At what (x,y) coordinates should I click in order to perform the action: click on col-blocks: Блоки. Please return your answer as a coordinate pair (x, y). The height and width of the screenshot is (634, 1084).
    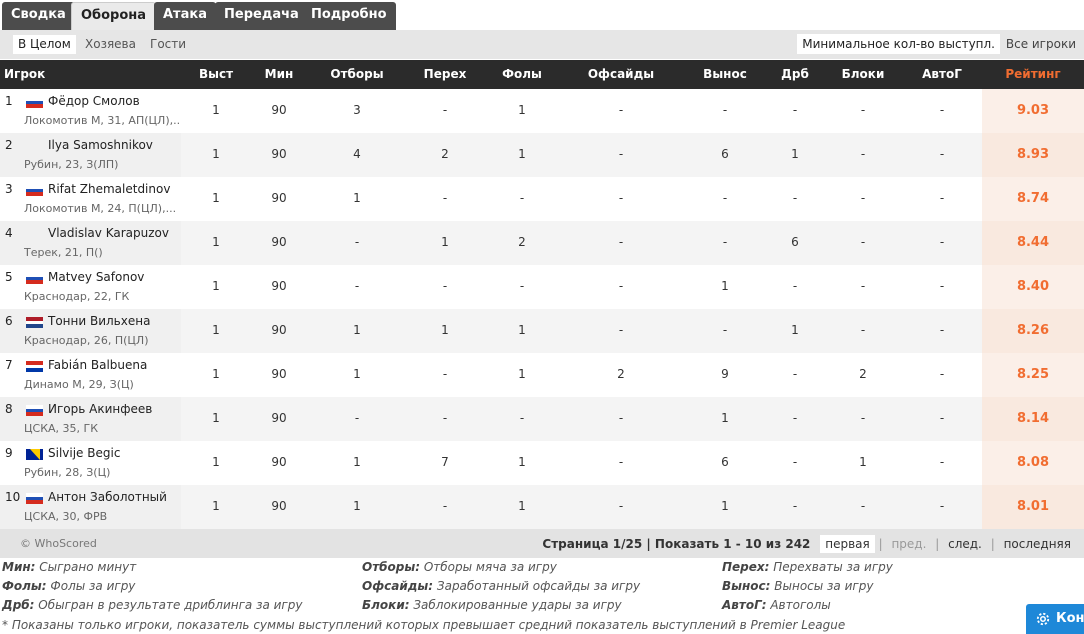
    Looking at the image, I should click on (863, 74).